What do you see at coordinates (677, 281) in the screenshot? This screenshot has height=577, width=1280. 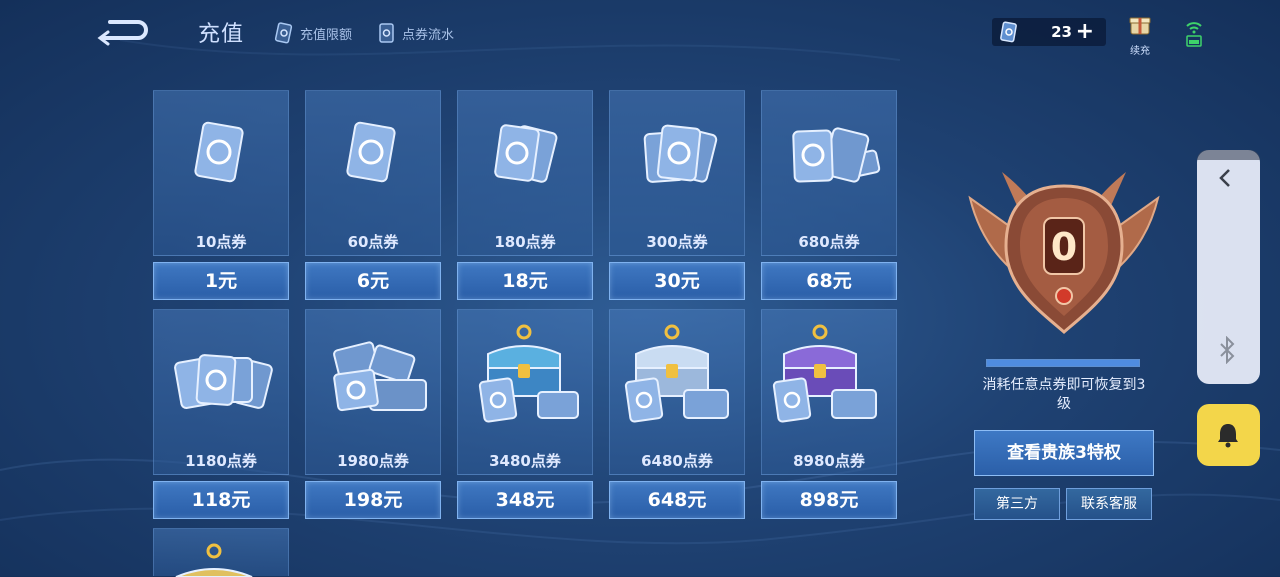 I see `price-button: 30元` at bounding box center [677, 281].